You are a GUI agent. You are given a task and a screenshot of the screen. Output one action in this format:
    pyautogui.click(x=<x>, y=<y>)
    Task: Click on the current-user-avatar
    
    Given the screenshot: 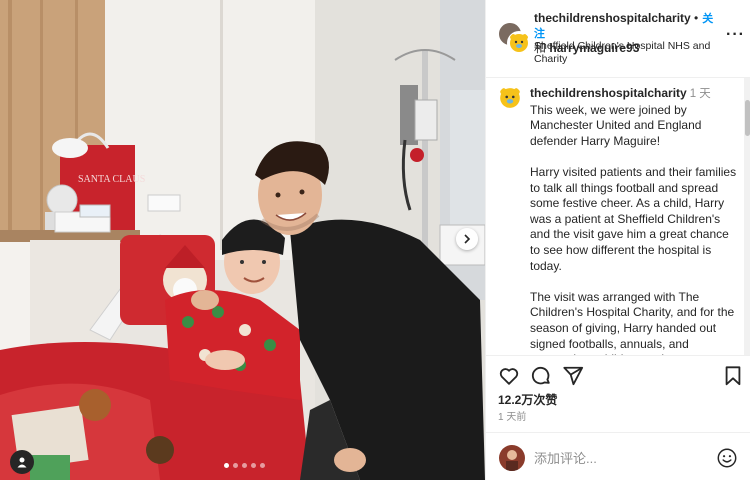 What is the action you would take?
    pyautogui.click(x=512, y=458)
    